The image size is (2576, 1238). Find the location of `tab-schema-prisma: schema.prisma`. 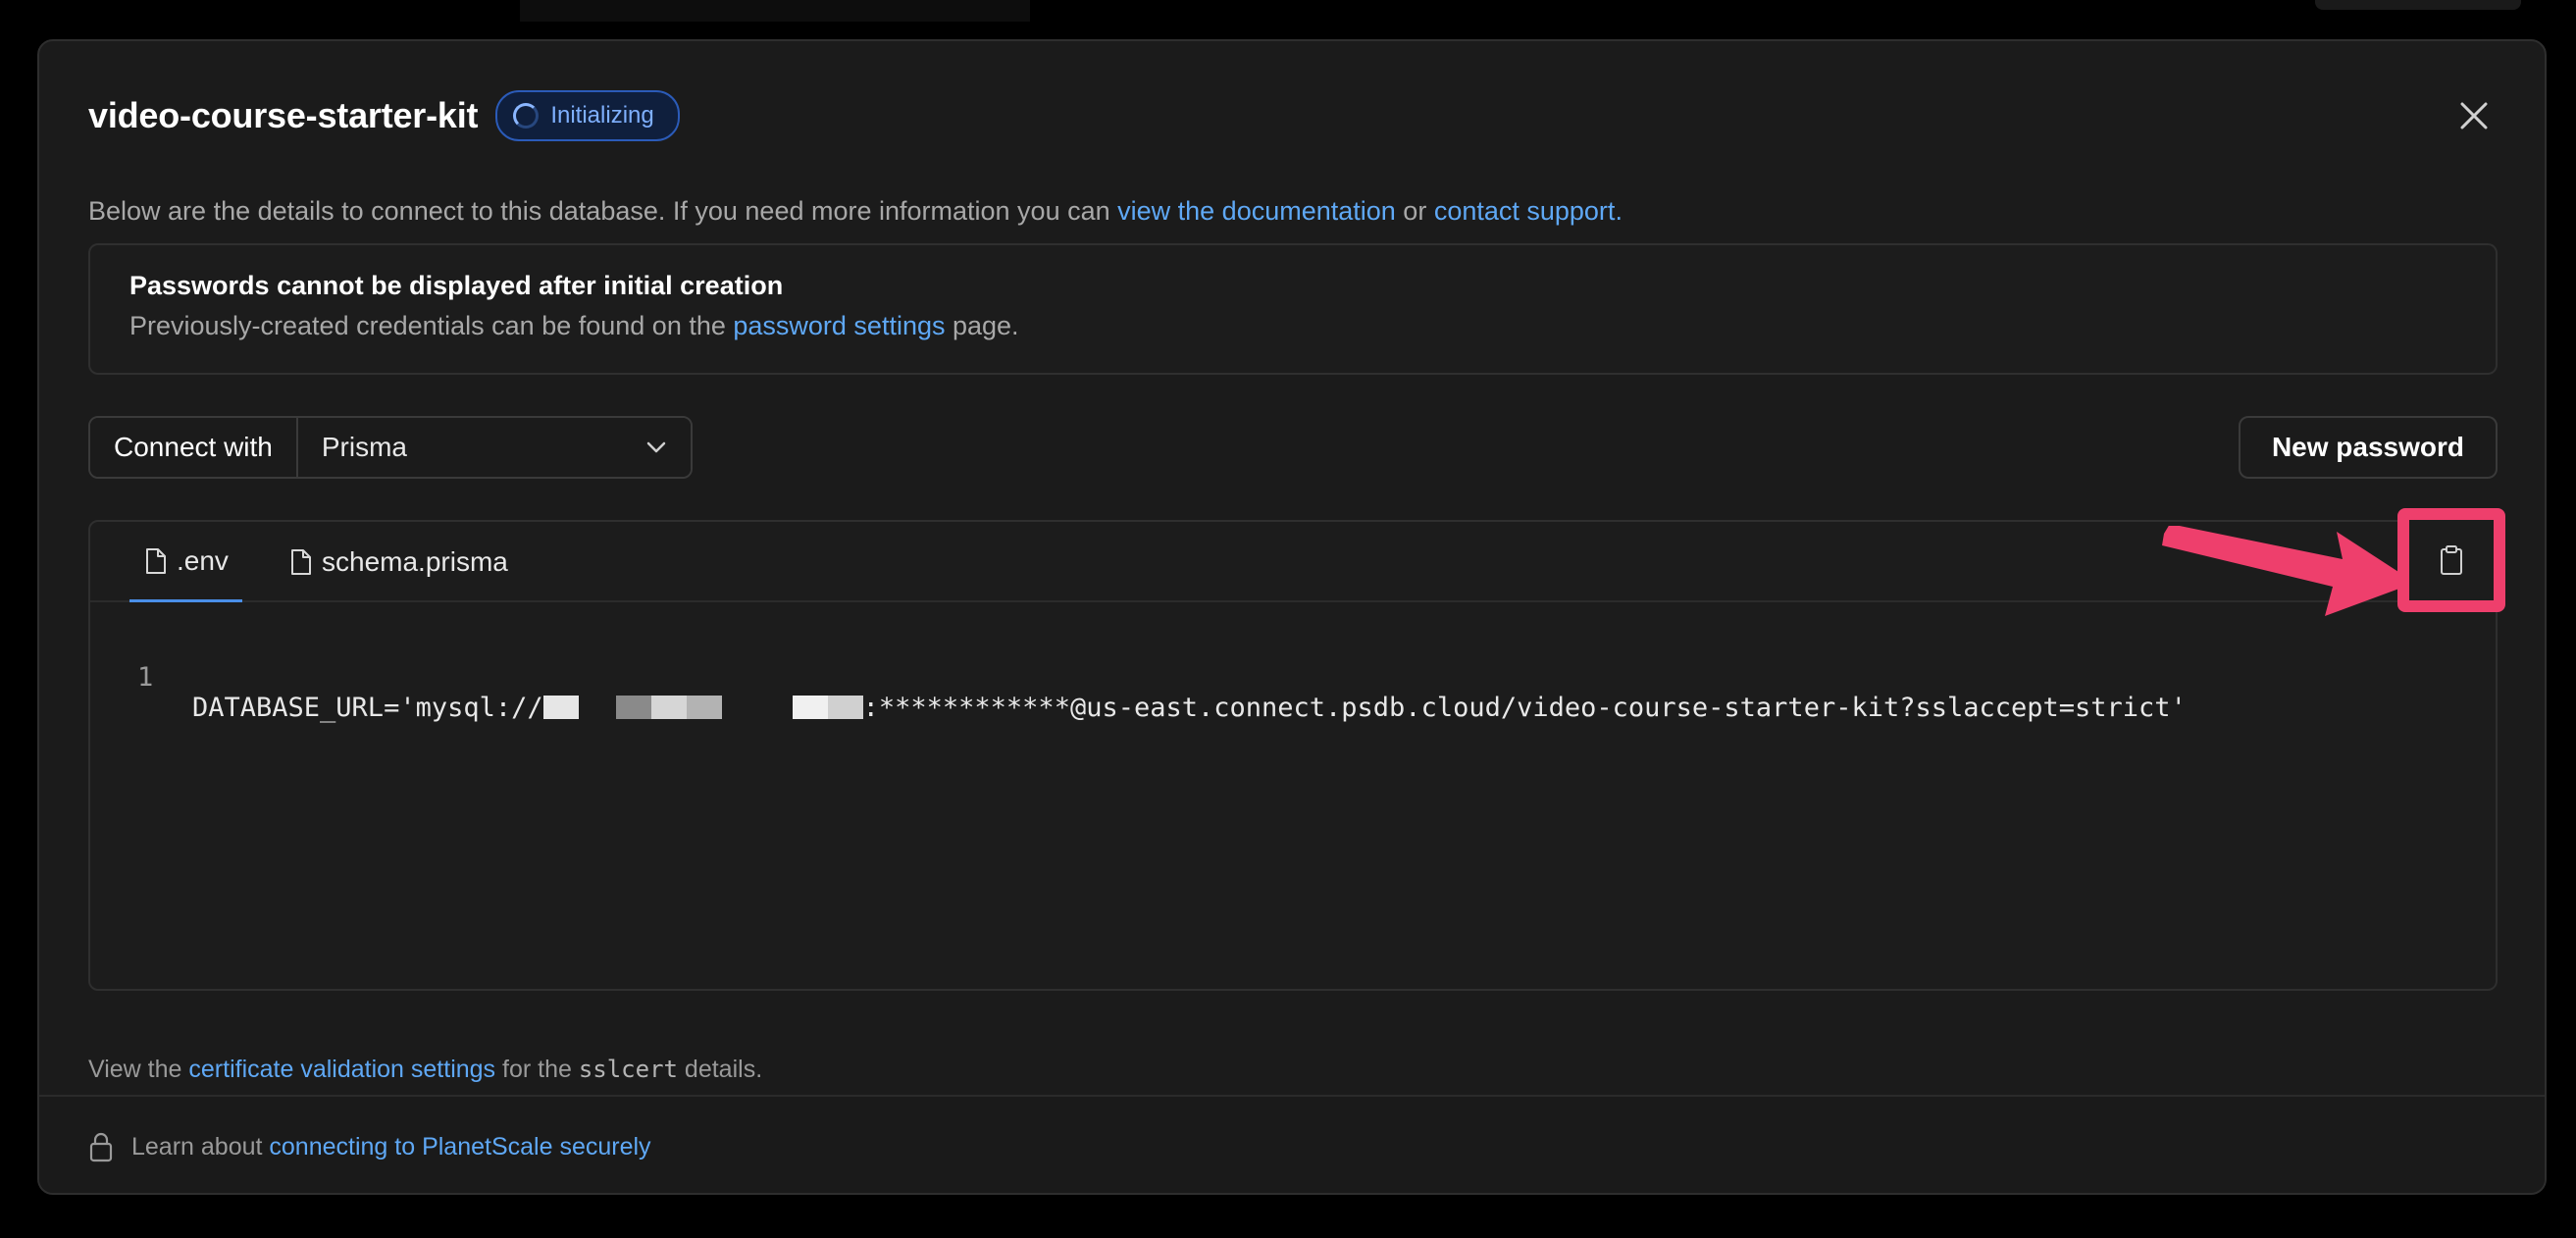

tab-schema-prisma: schema.prisma is located at coordinates (399, 562).